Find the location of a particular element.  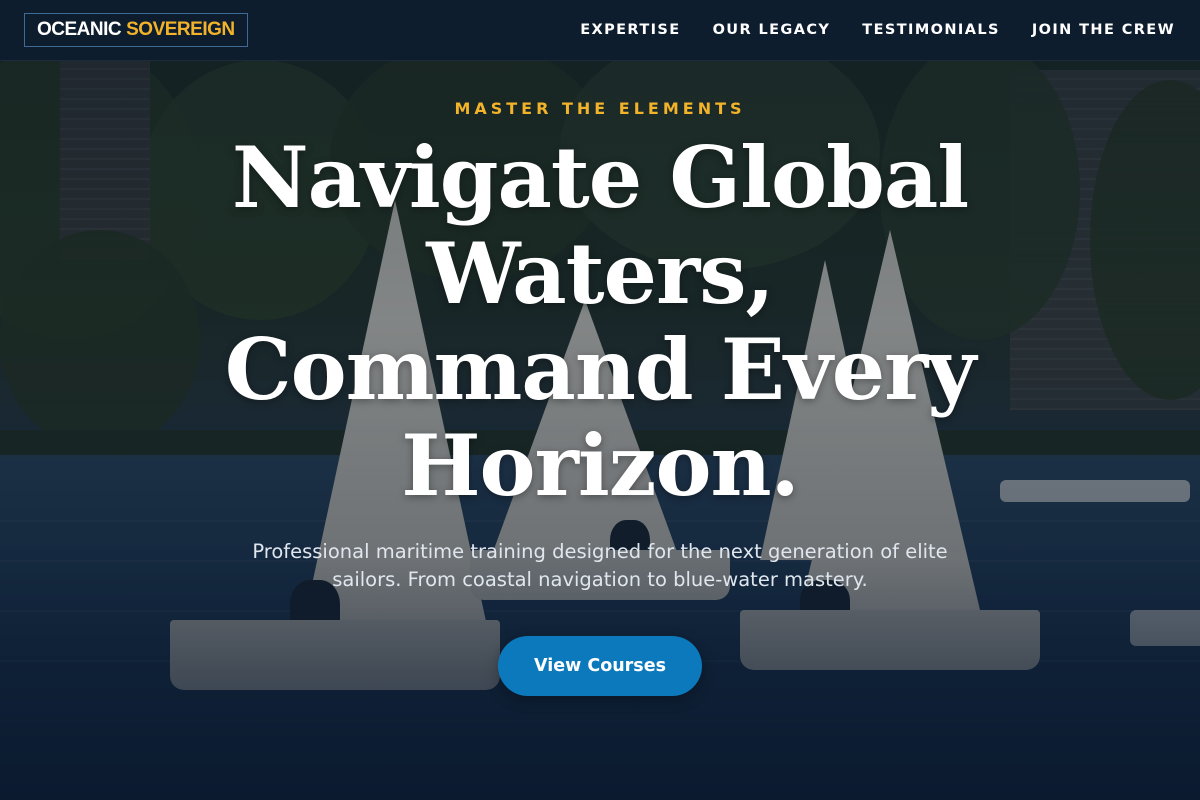

site-logo: OCEANIC SOVEREIGN is located at coordinates (136, 30).